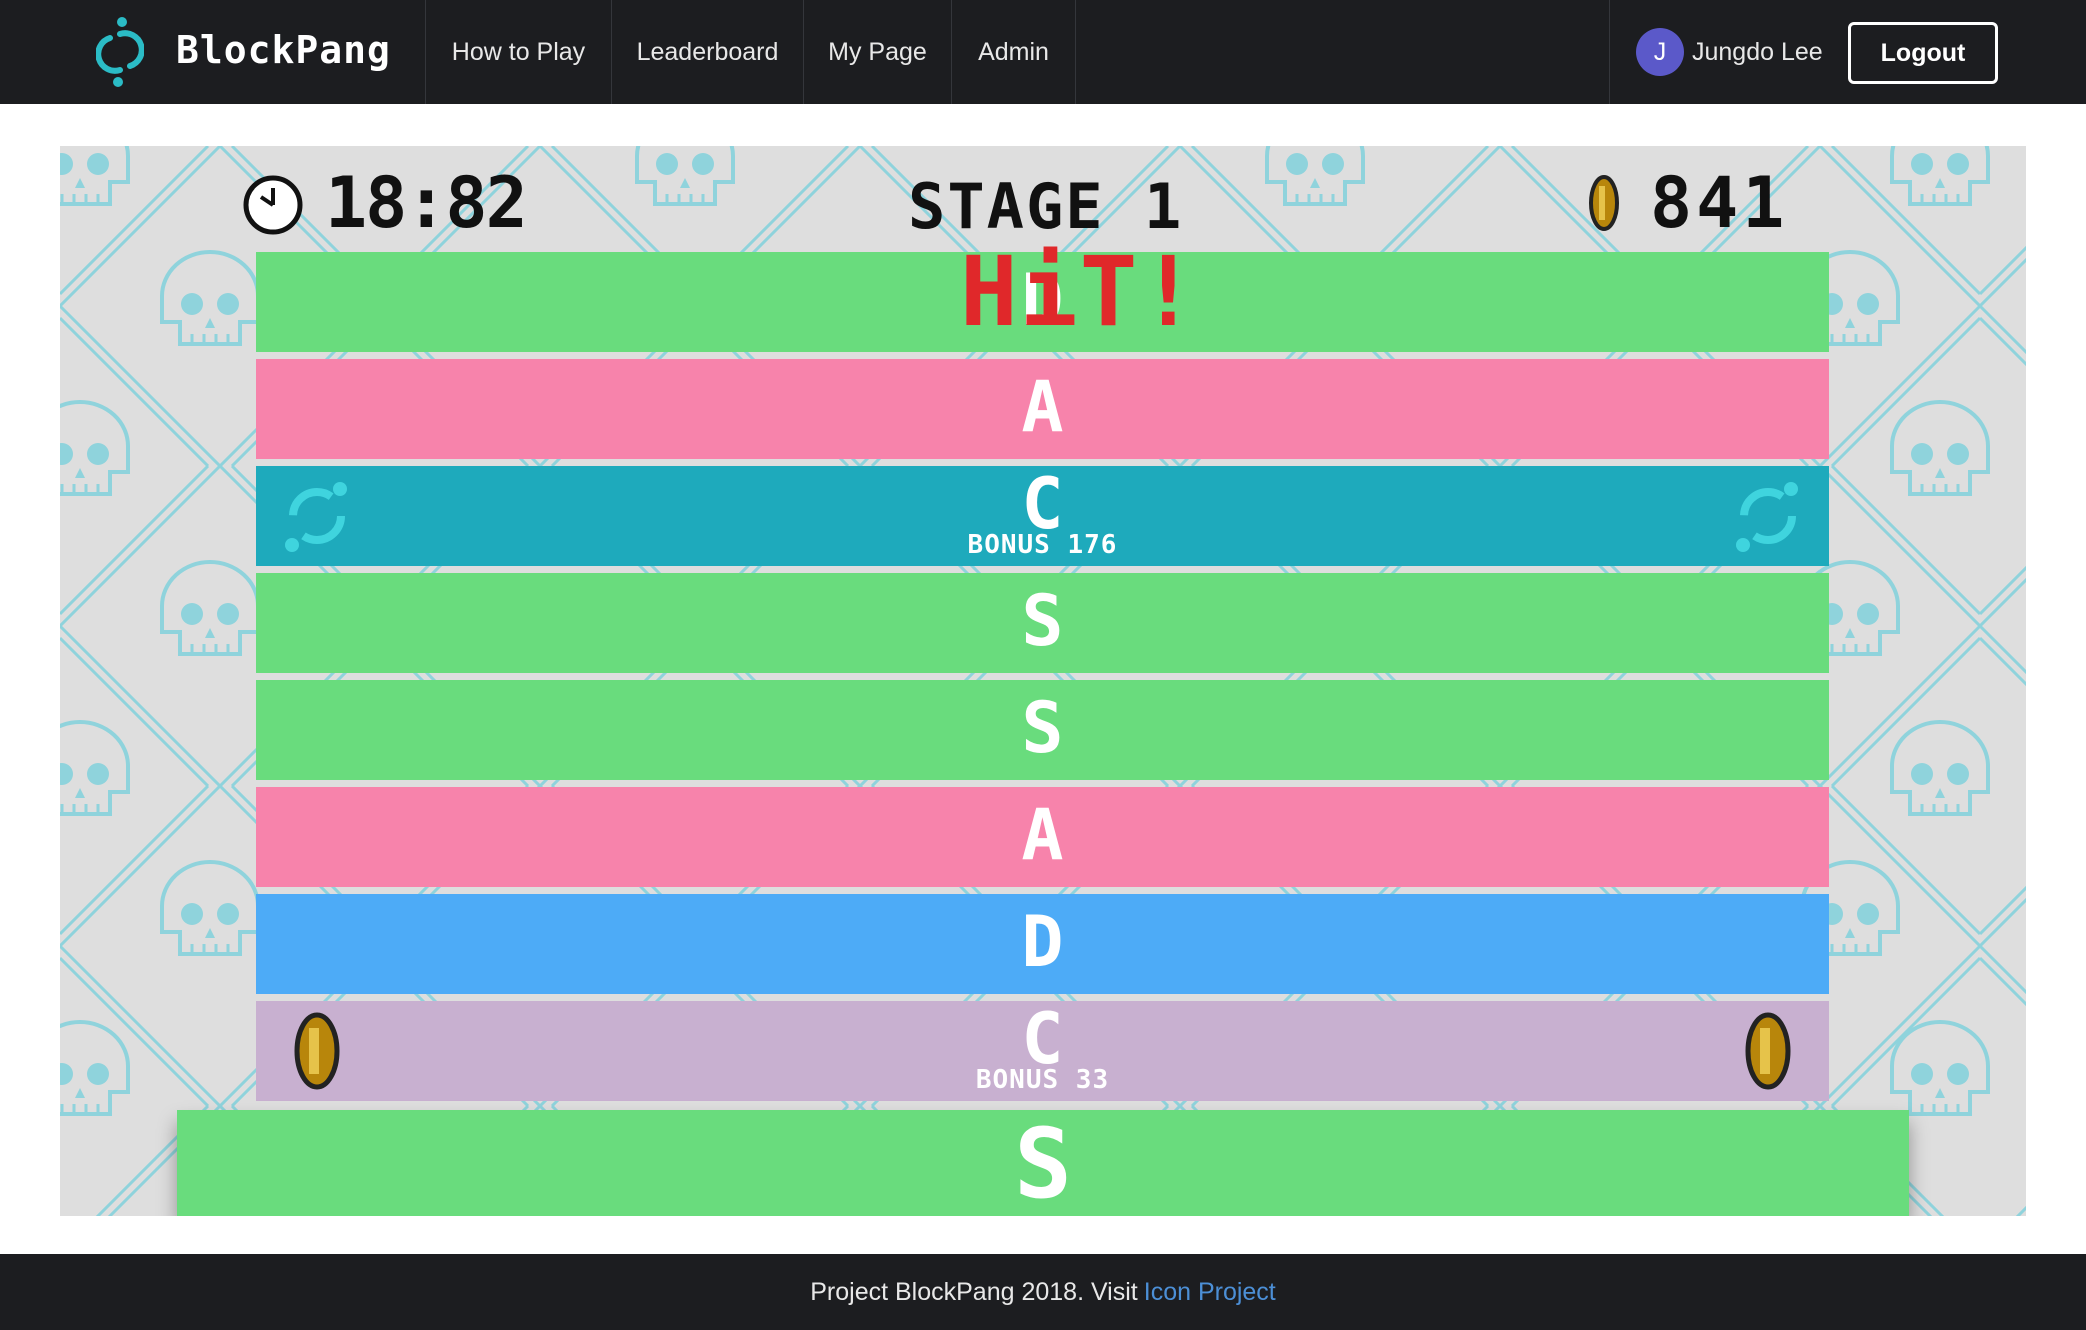 The height and width of the screenshot is (1330, 2086). What do you see at coordinates (1719, 203) in the screenshot?
I see `coin-count: 841` at bounding box center [1719, 203].